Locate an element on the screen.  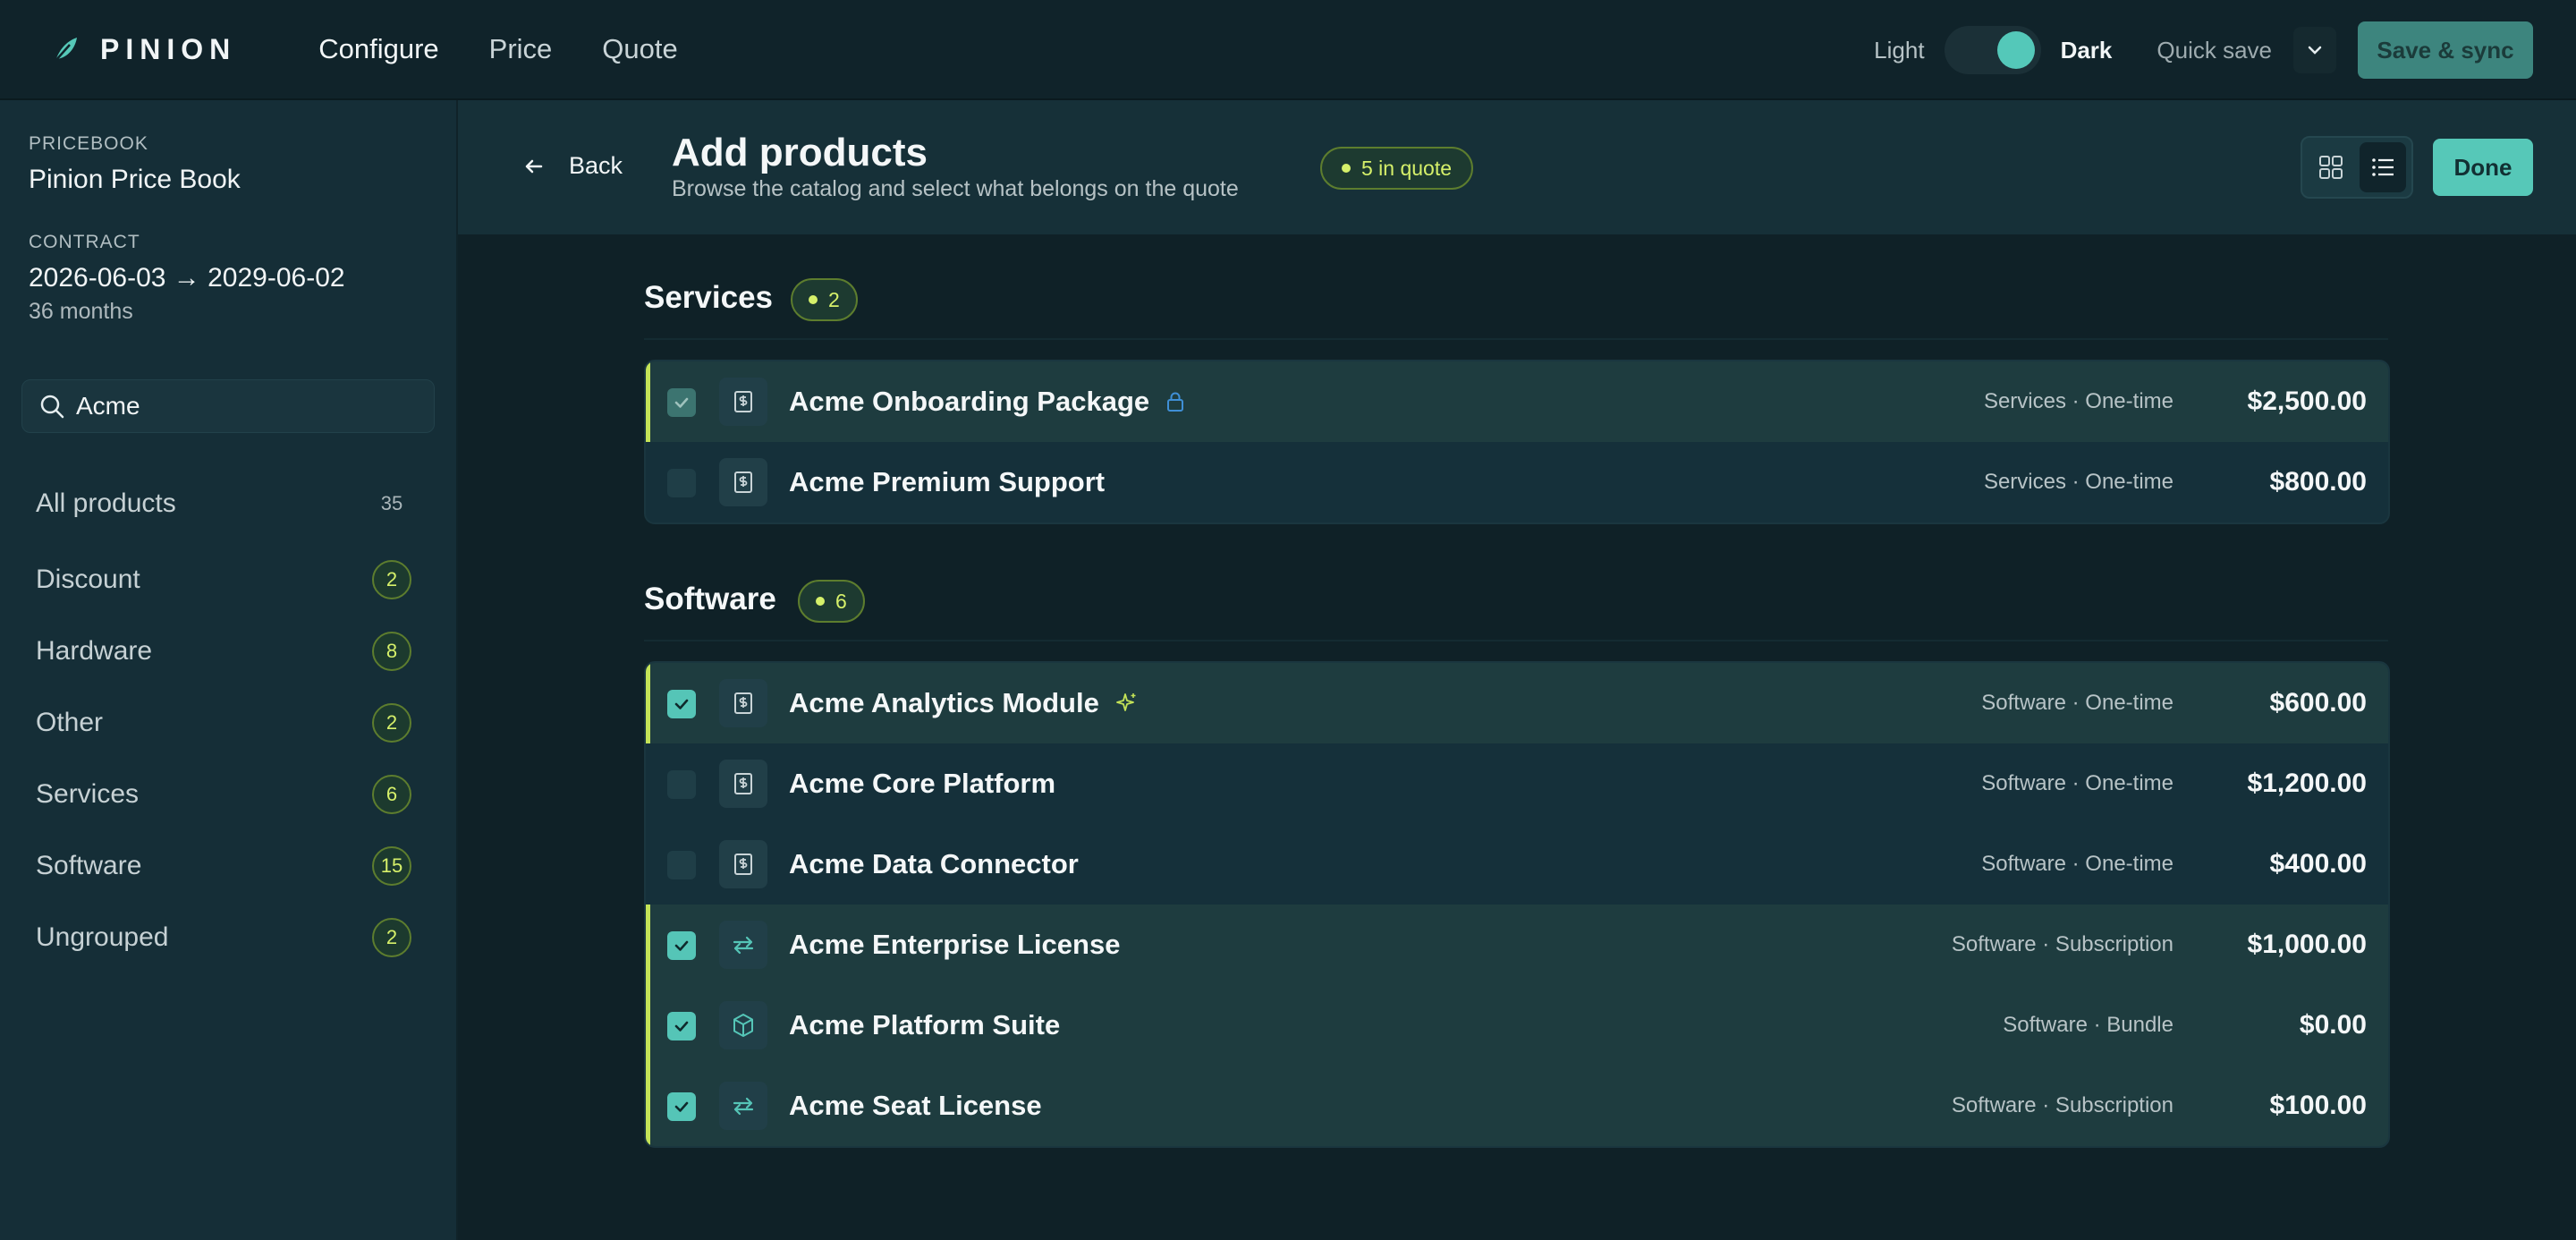
product-name: Acme Core Platform is located at coordinates (922, 783).